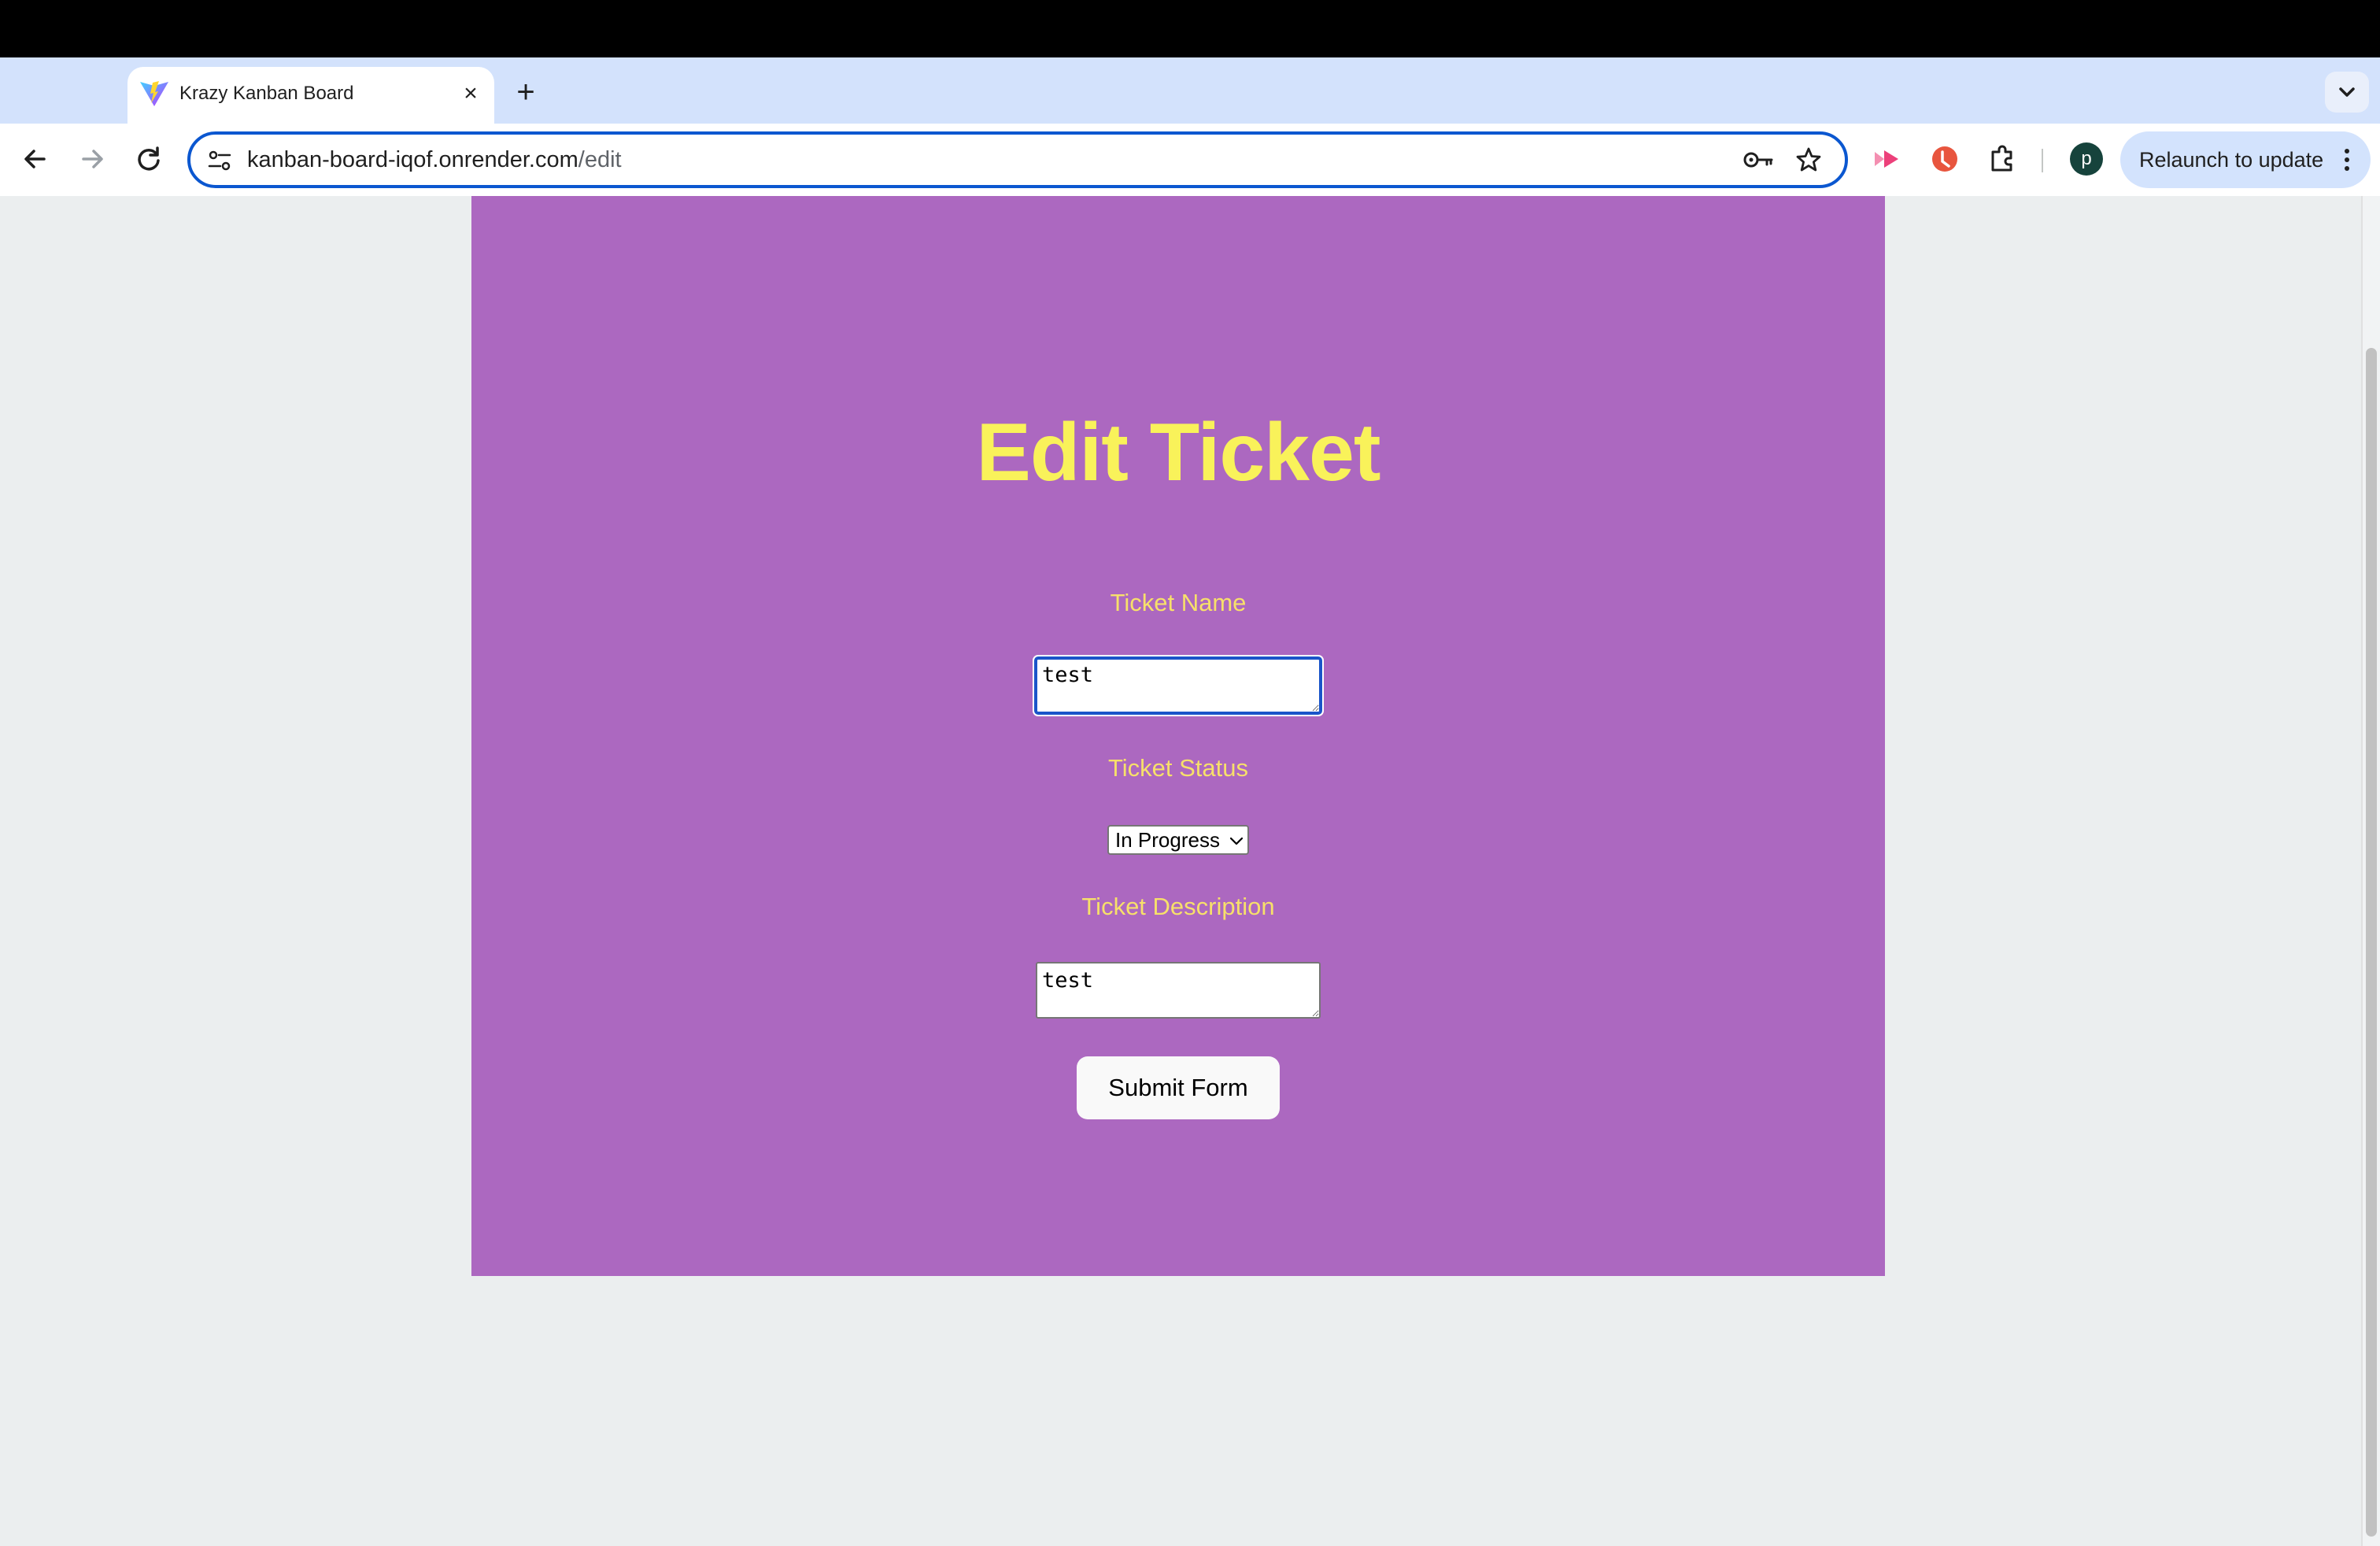 The height and width of the screenshot is (1546, 2380). Describe the element at coordinates (2003, 159) in the screenshot. I see `extensions-puzzle-icon` at that location.